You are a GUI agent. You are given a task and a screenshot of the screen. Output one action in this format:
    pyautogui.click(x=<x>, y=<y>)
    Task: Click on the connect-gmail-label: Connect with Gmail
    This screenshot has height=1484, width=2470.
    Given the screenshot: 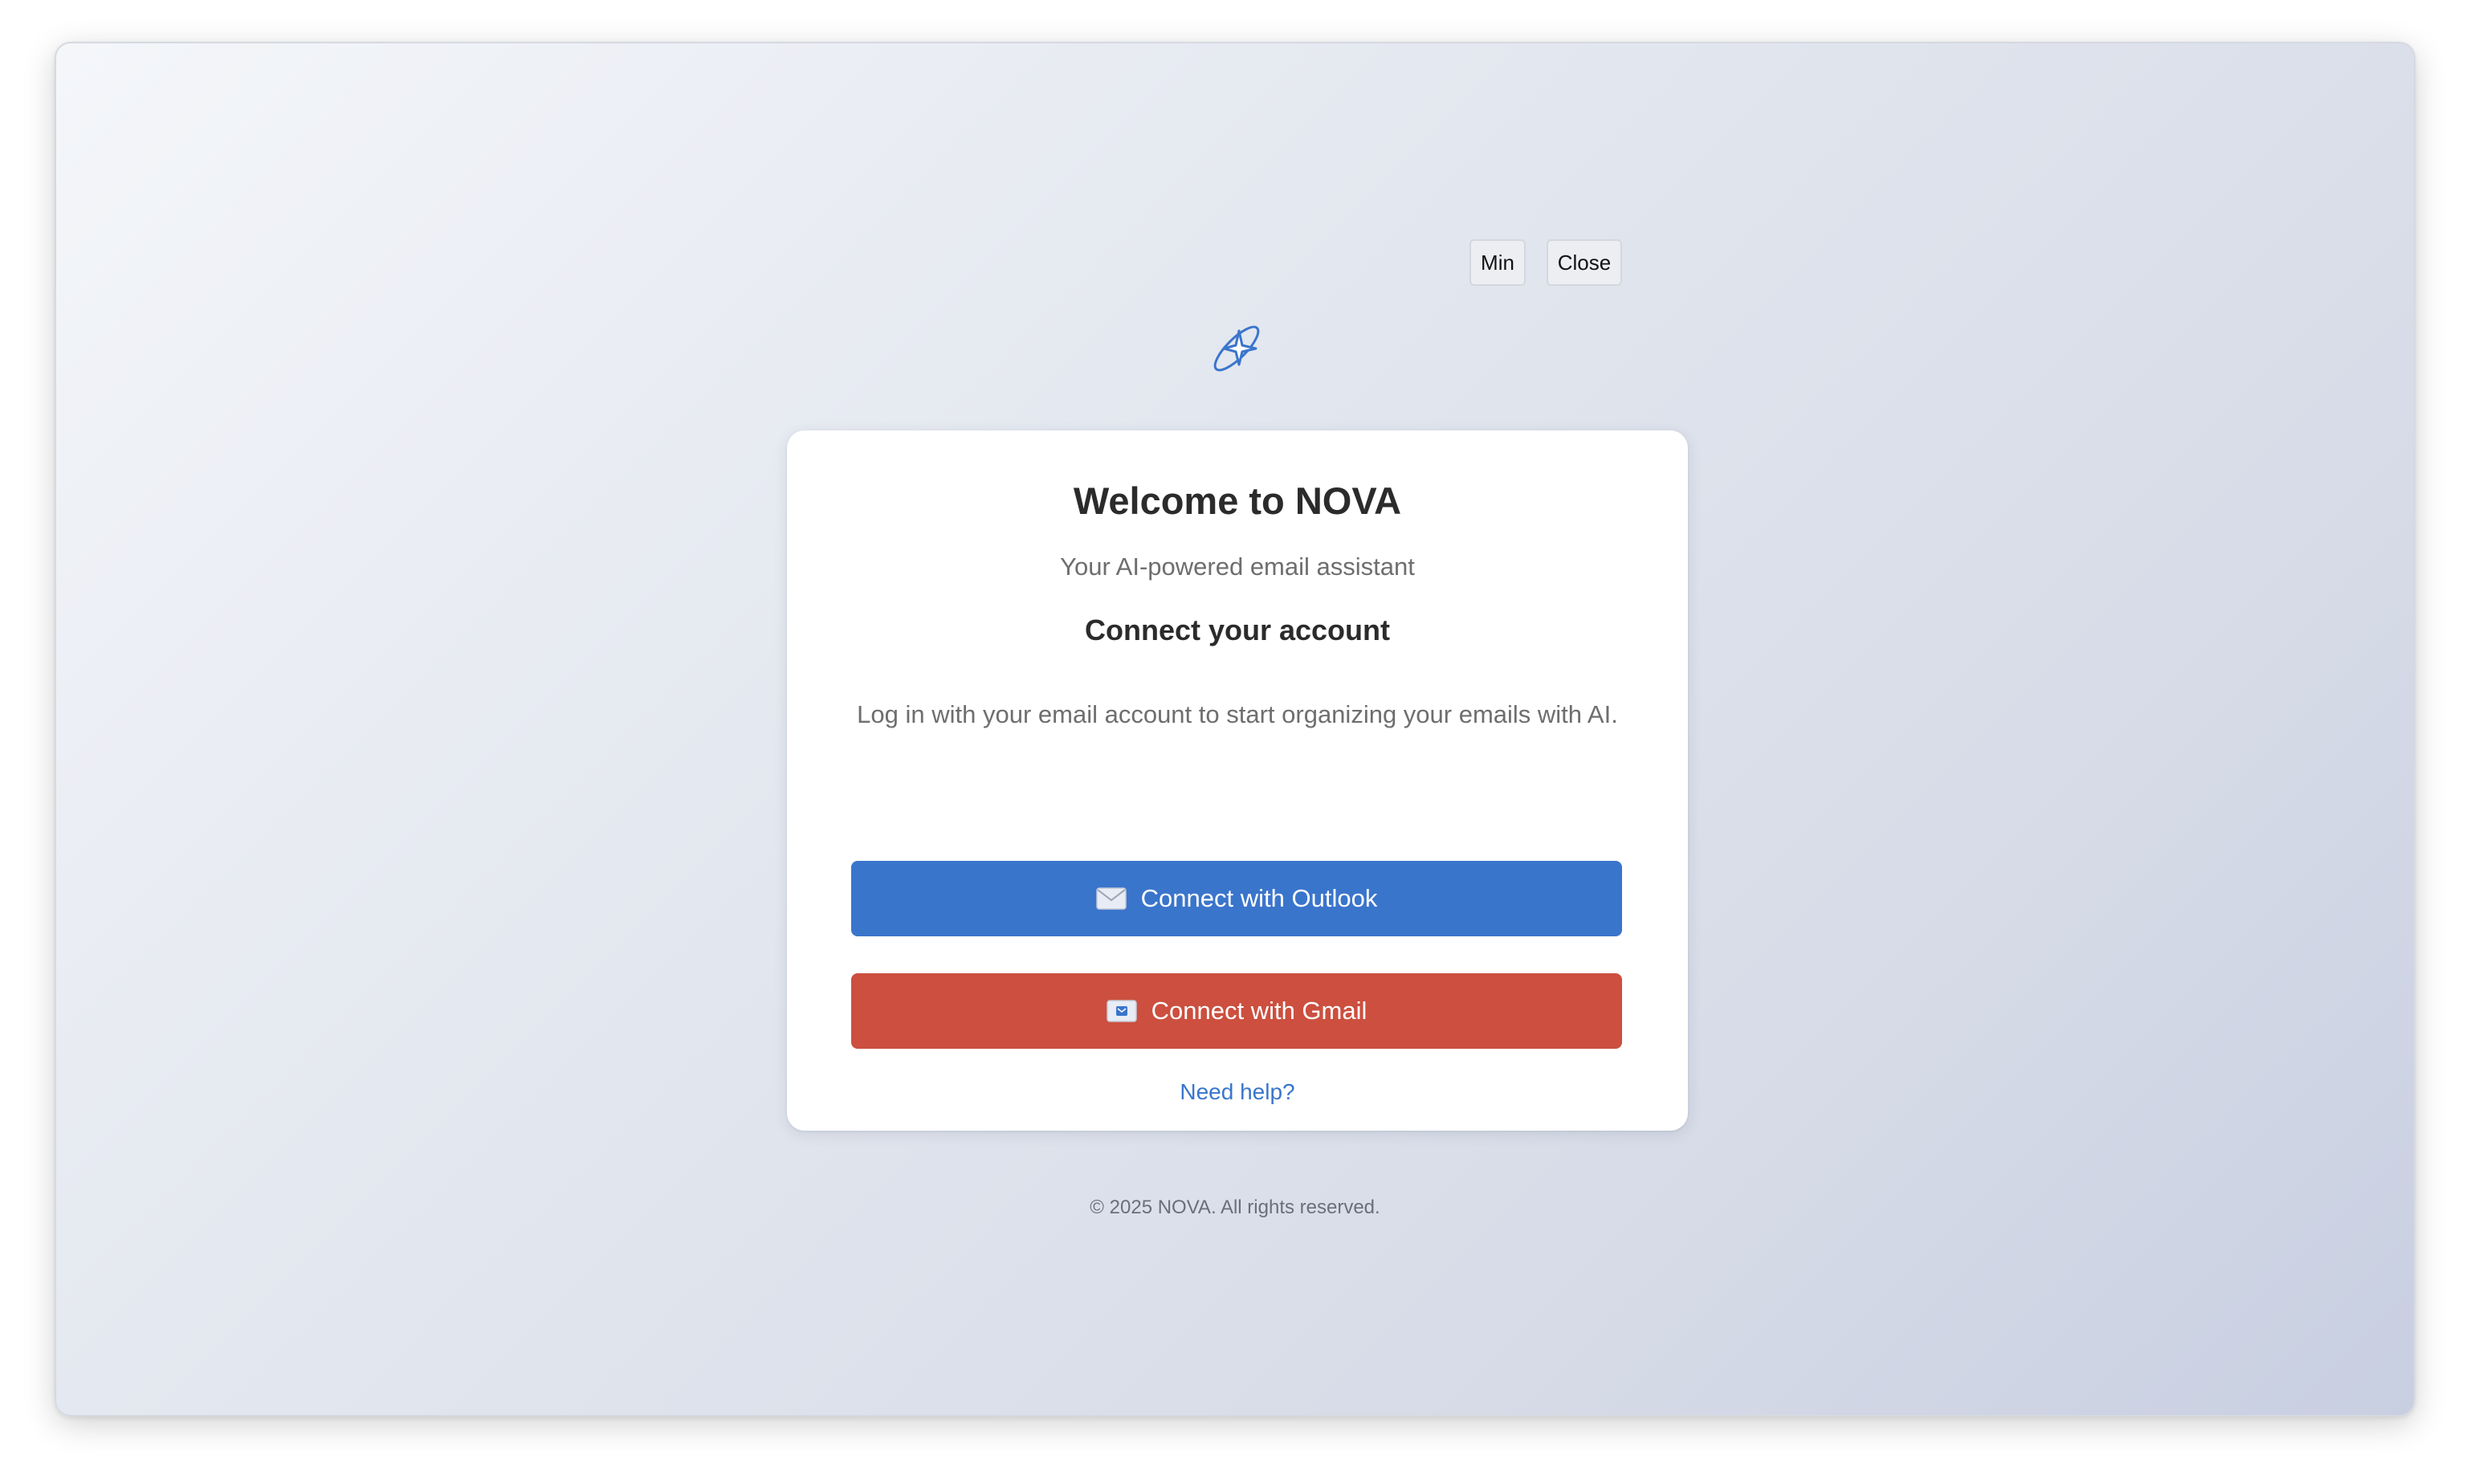 What is the action you would take?
    pyautogui.click(x=1259, y=1011)
    